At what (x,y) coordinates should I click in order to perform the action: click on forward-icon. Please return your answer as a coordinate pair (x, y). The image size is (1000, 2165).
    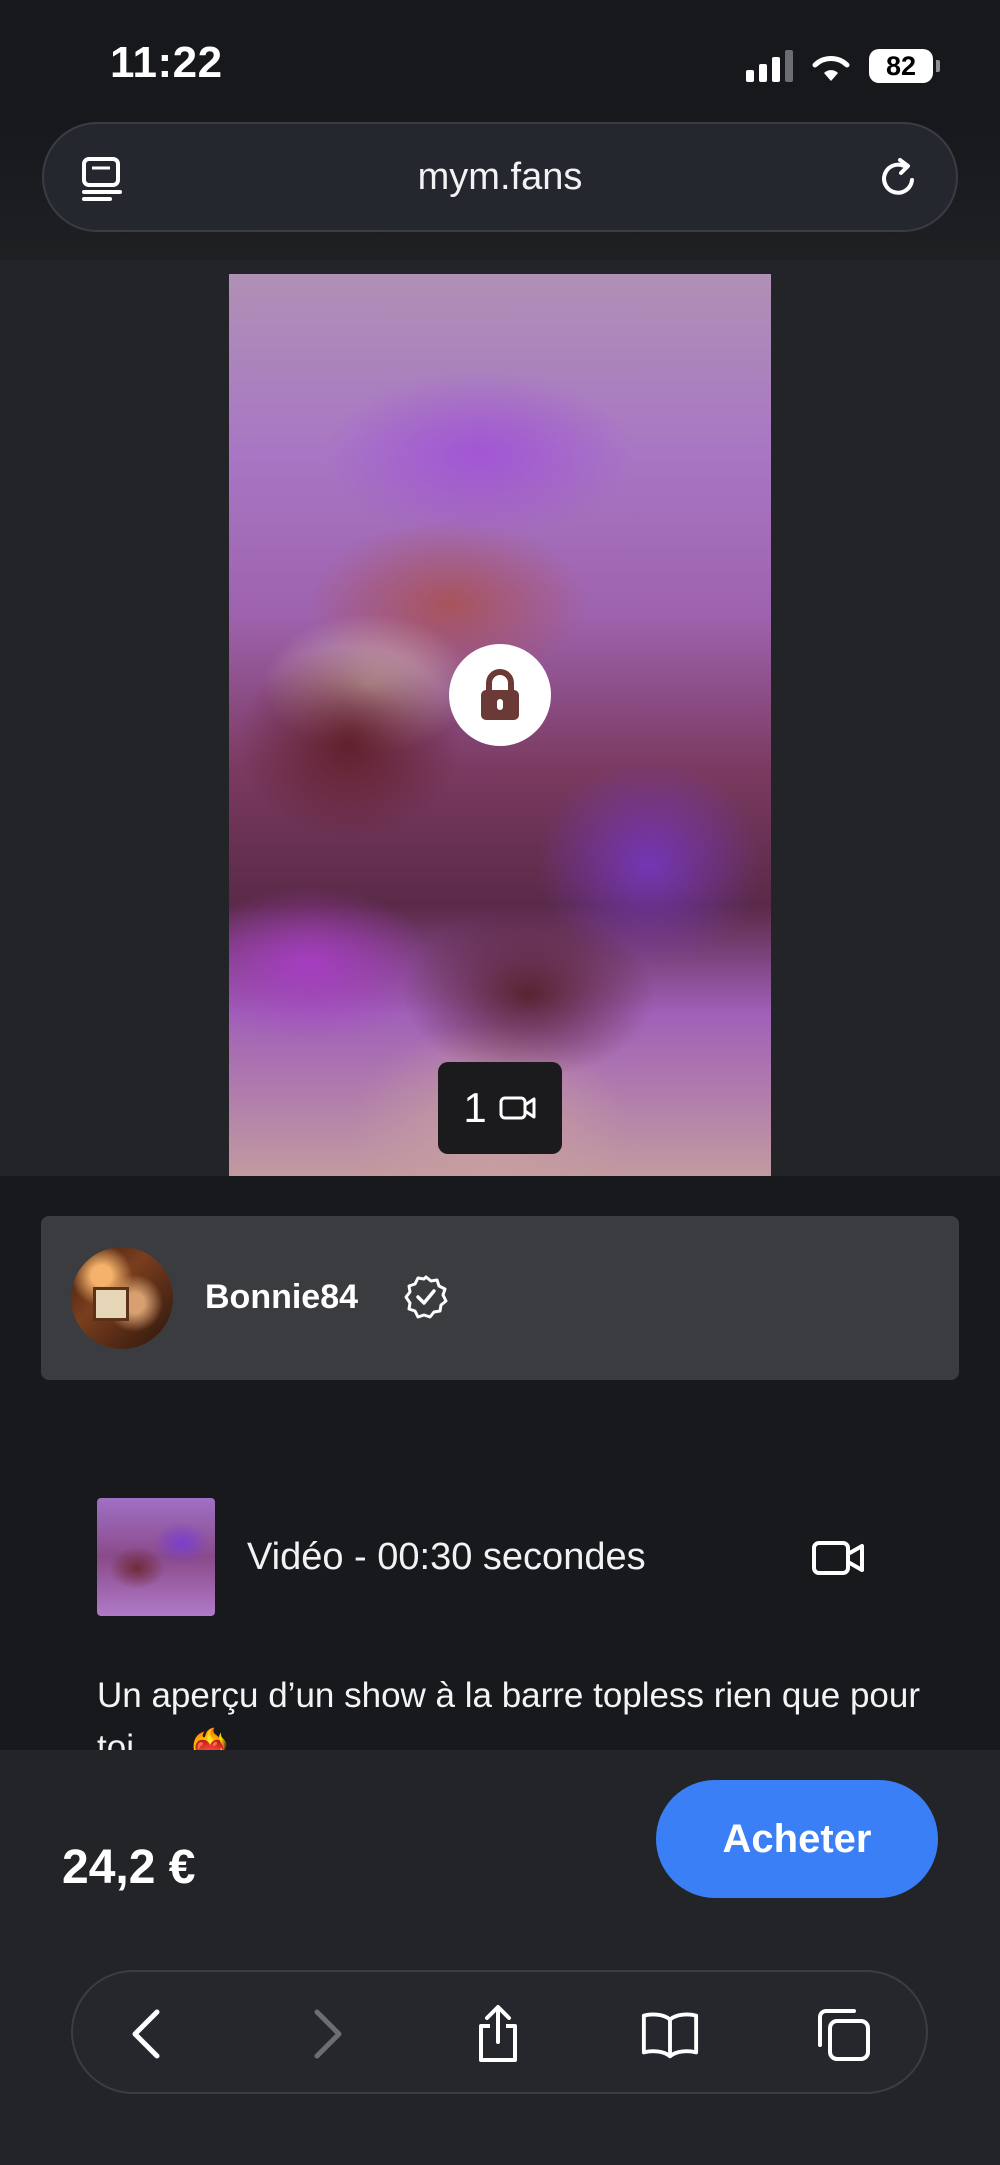
    Looking at the image, I should click on (328, 2034).